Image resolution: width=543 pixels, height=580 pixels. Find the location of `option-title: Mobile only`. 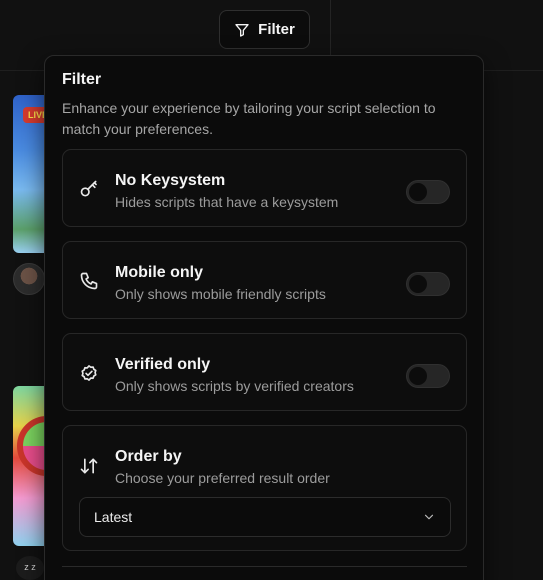

option-title: Mobile only is located at coordinates (159, 272).